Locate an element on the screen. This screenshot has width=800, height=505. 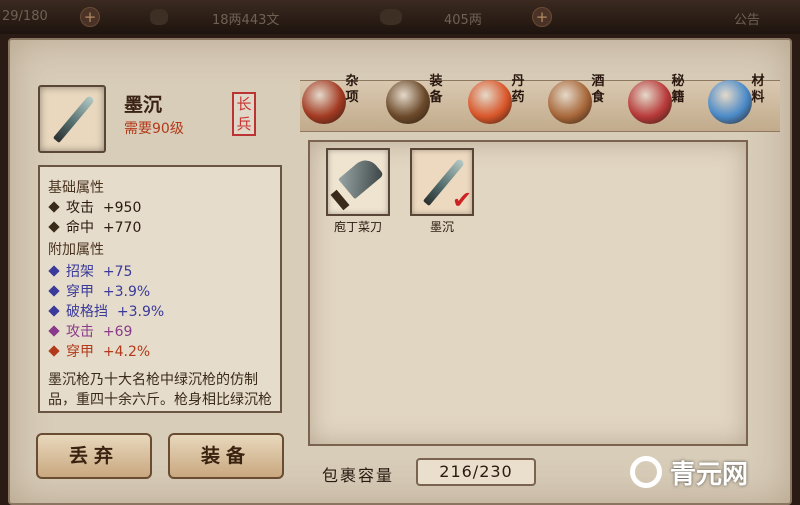
selected-item-icon is located at coordinates (72, 119).